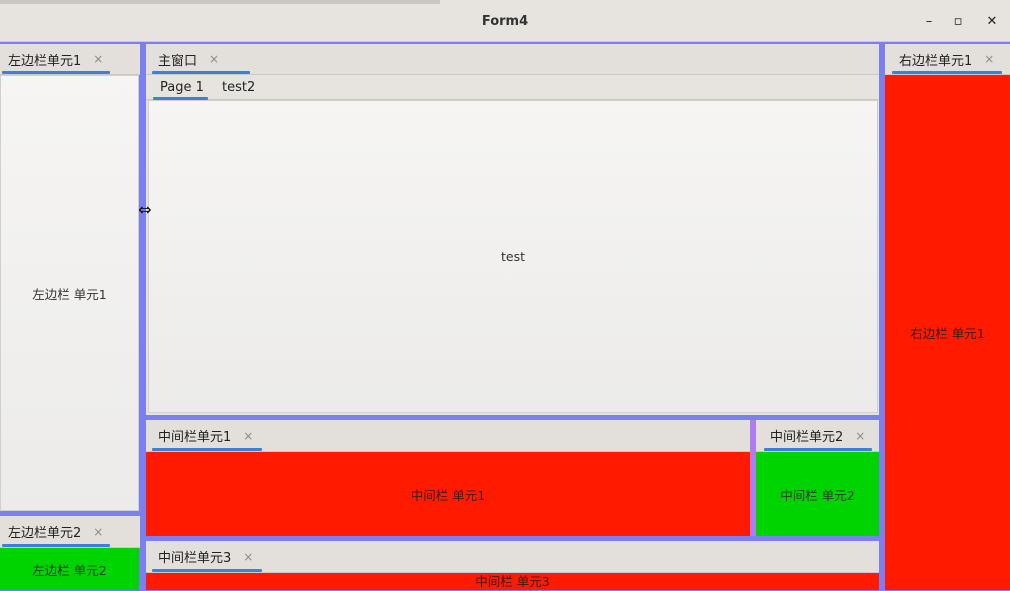 Image resolution: width=1010 pixels, height=591 pixels. I want to click on middle-panel-2-text: 中间栏 单元2, so click(817, 495).